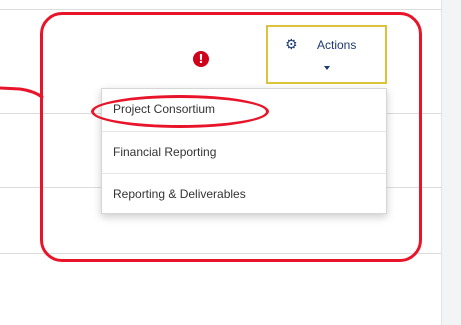  What do you see at coordinates (180, 111) in the screenshot?
I see `annotation-highlight-ellipse` at bounding box center [180, 111].